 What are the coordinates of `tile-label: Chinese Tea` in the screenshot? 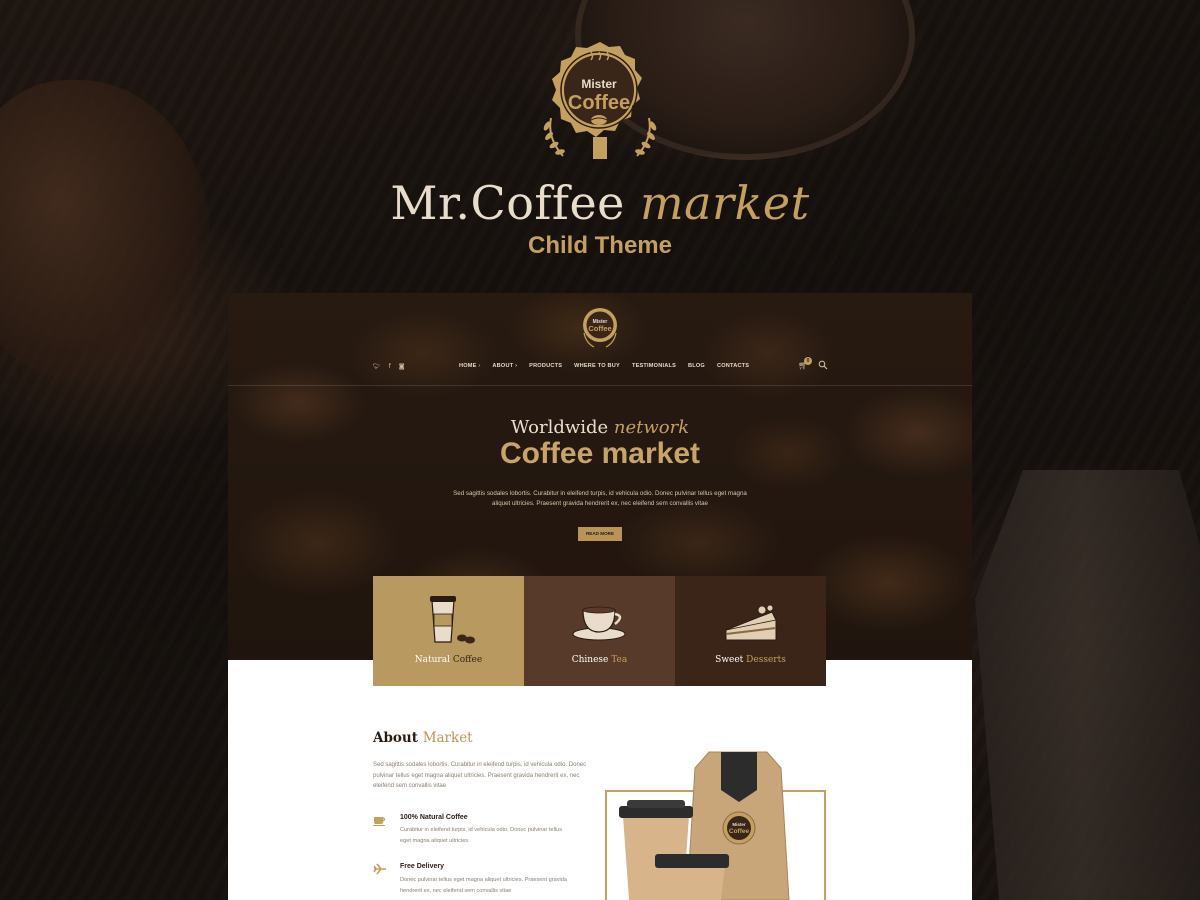 It's located at (599, 660).